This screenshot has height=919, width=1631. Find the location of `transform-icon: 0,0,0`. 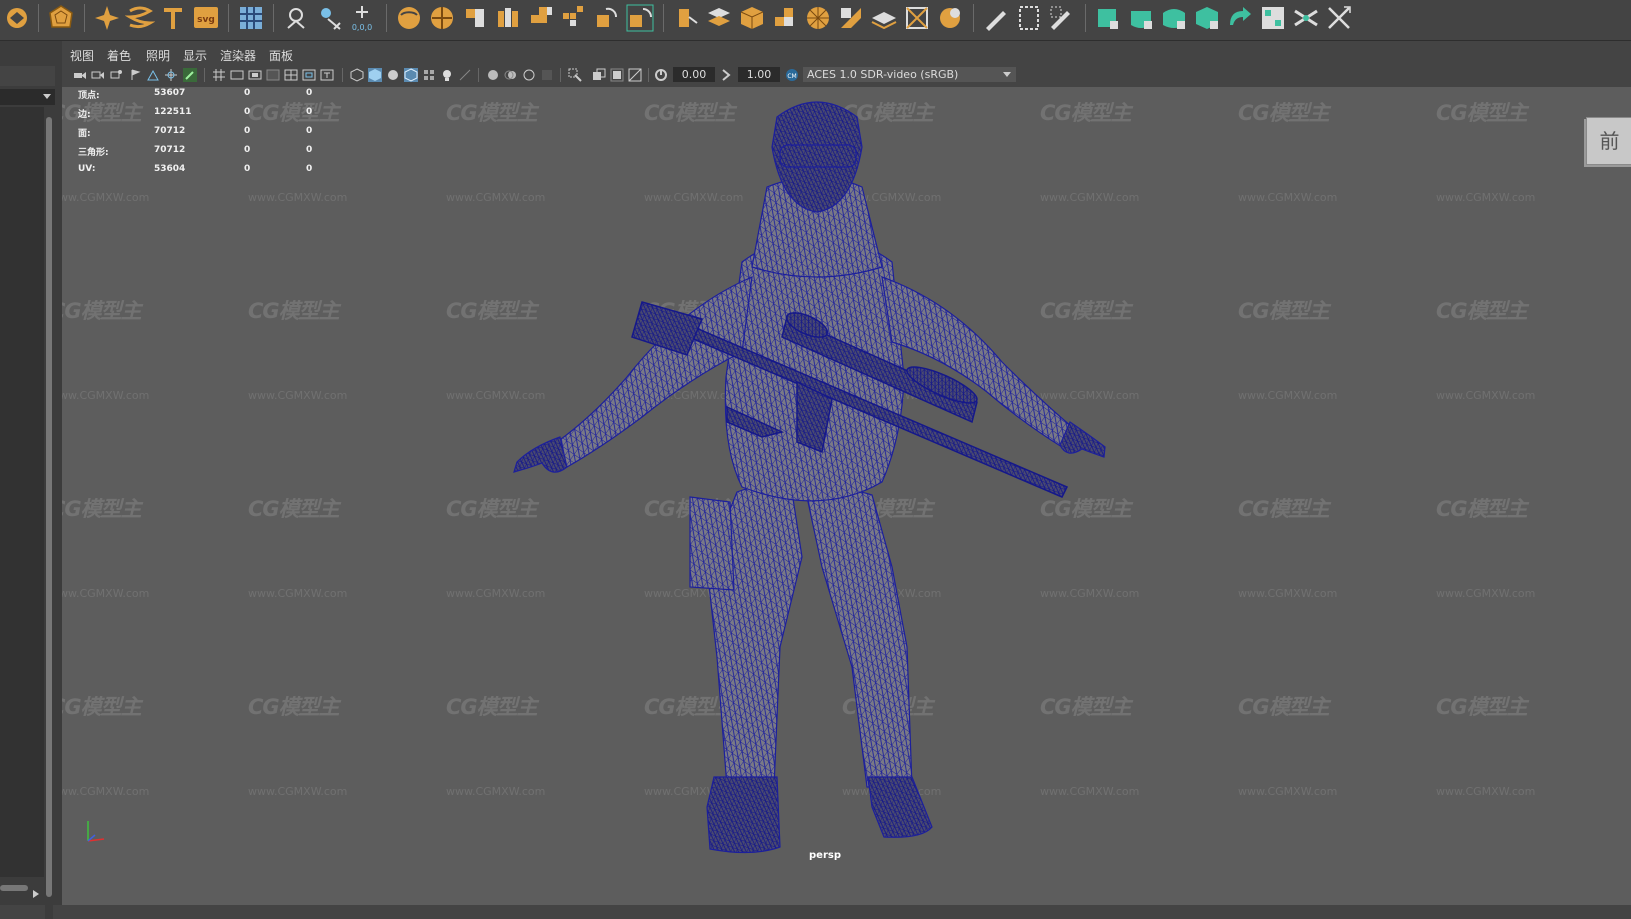

transform-icon: 0,0,0 is located at coordinates (362, 18).